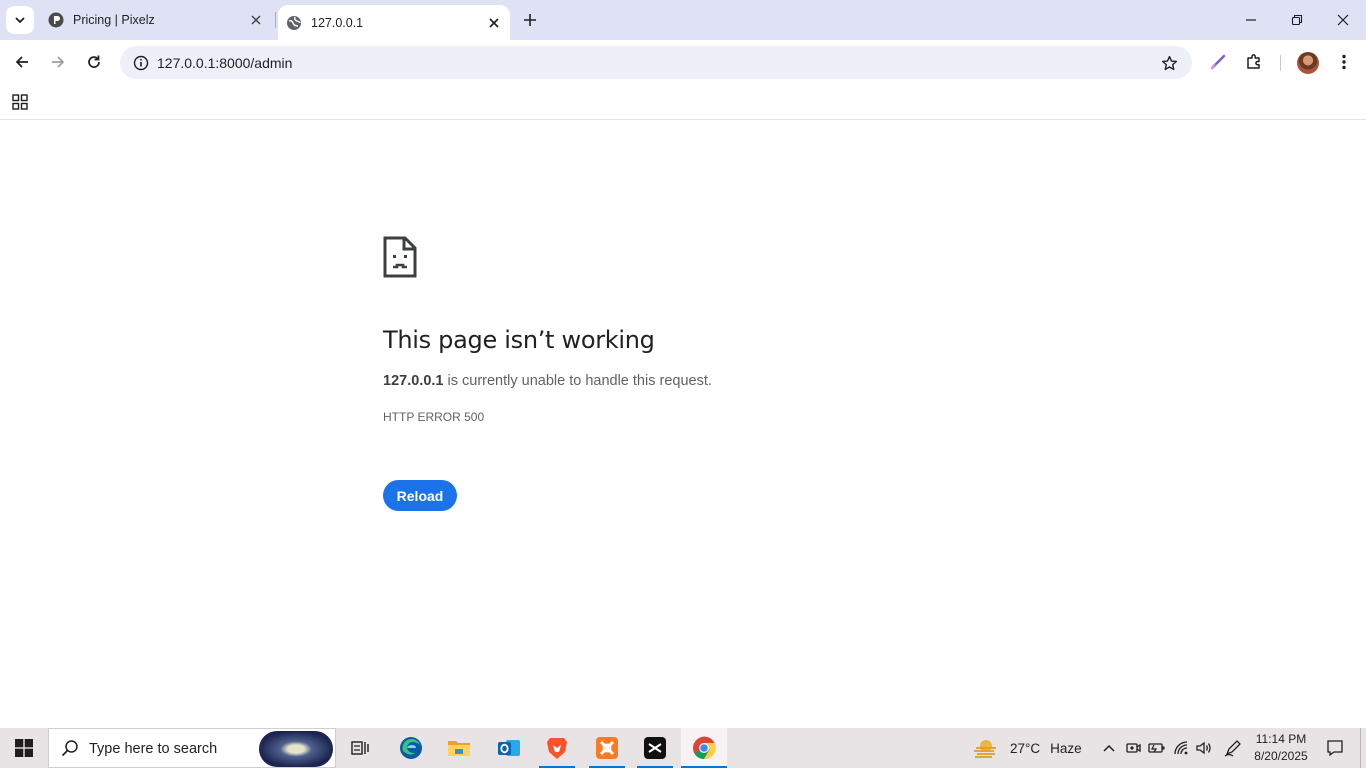 The height and width of the screenshot is (768, 1366). I want to click on reload-icon, so click(94, 61).